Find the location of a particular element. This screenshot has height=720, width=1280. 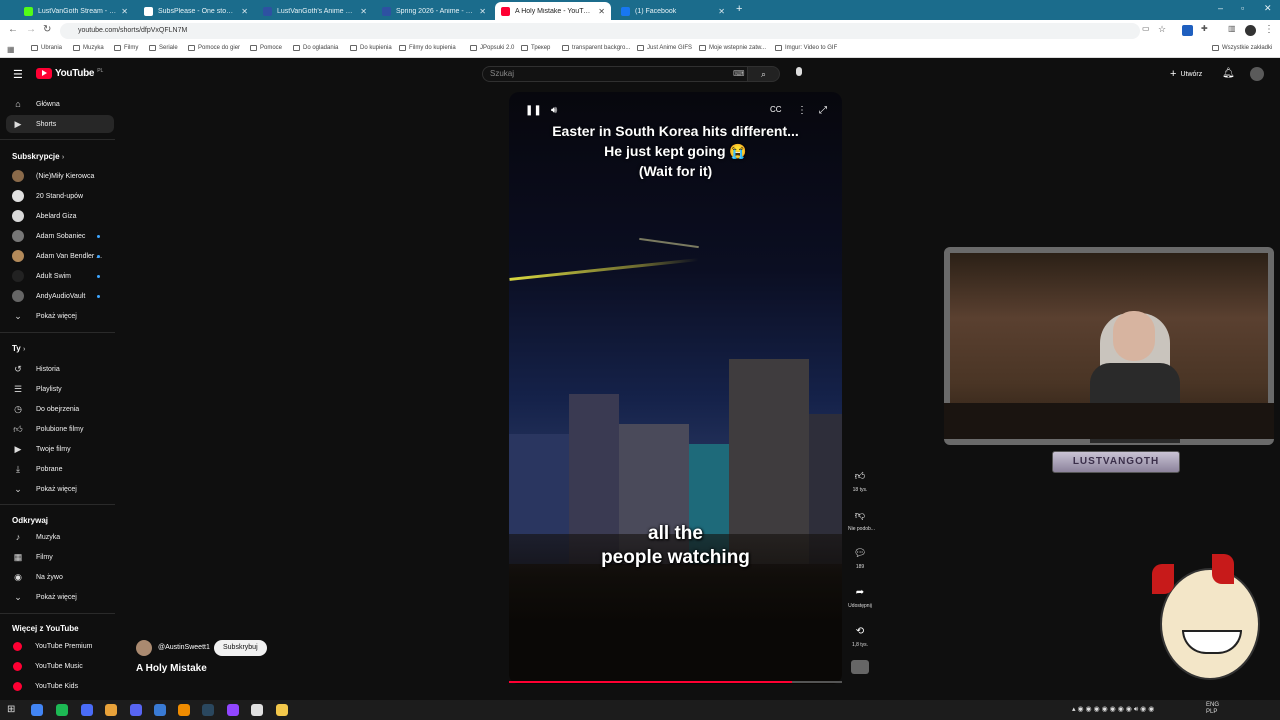

bookmark-item: Seriale is located at coordinates (163, 48).